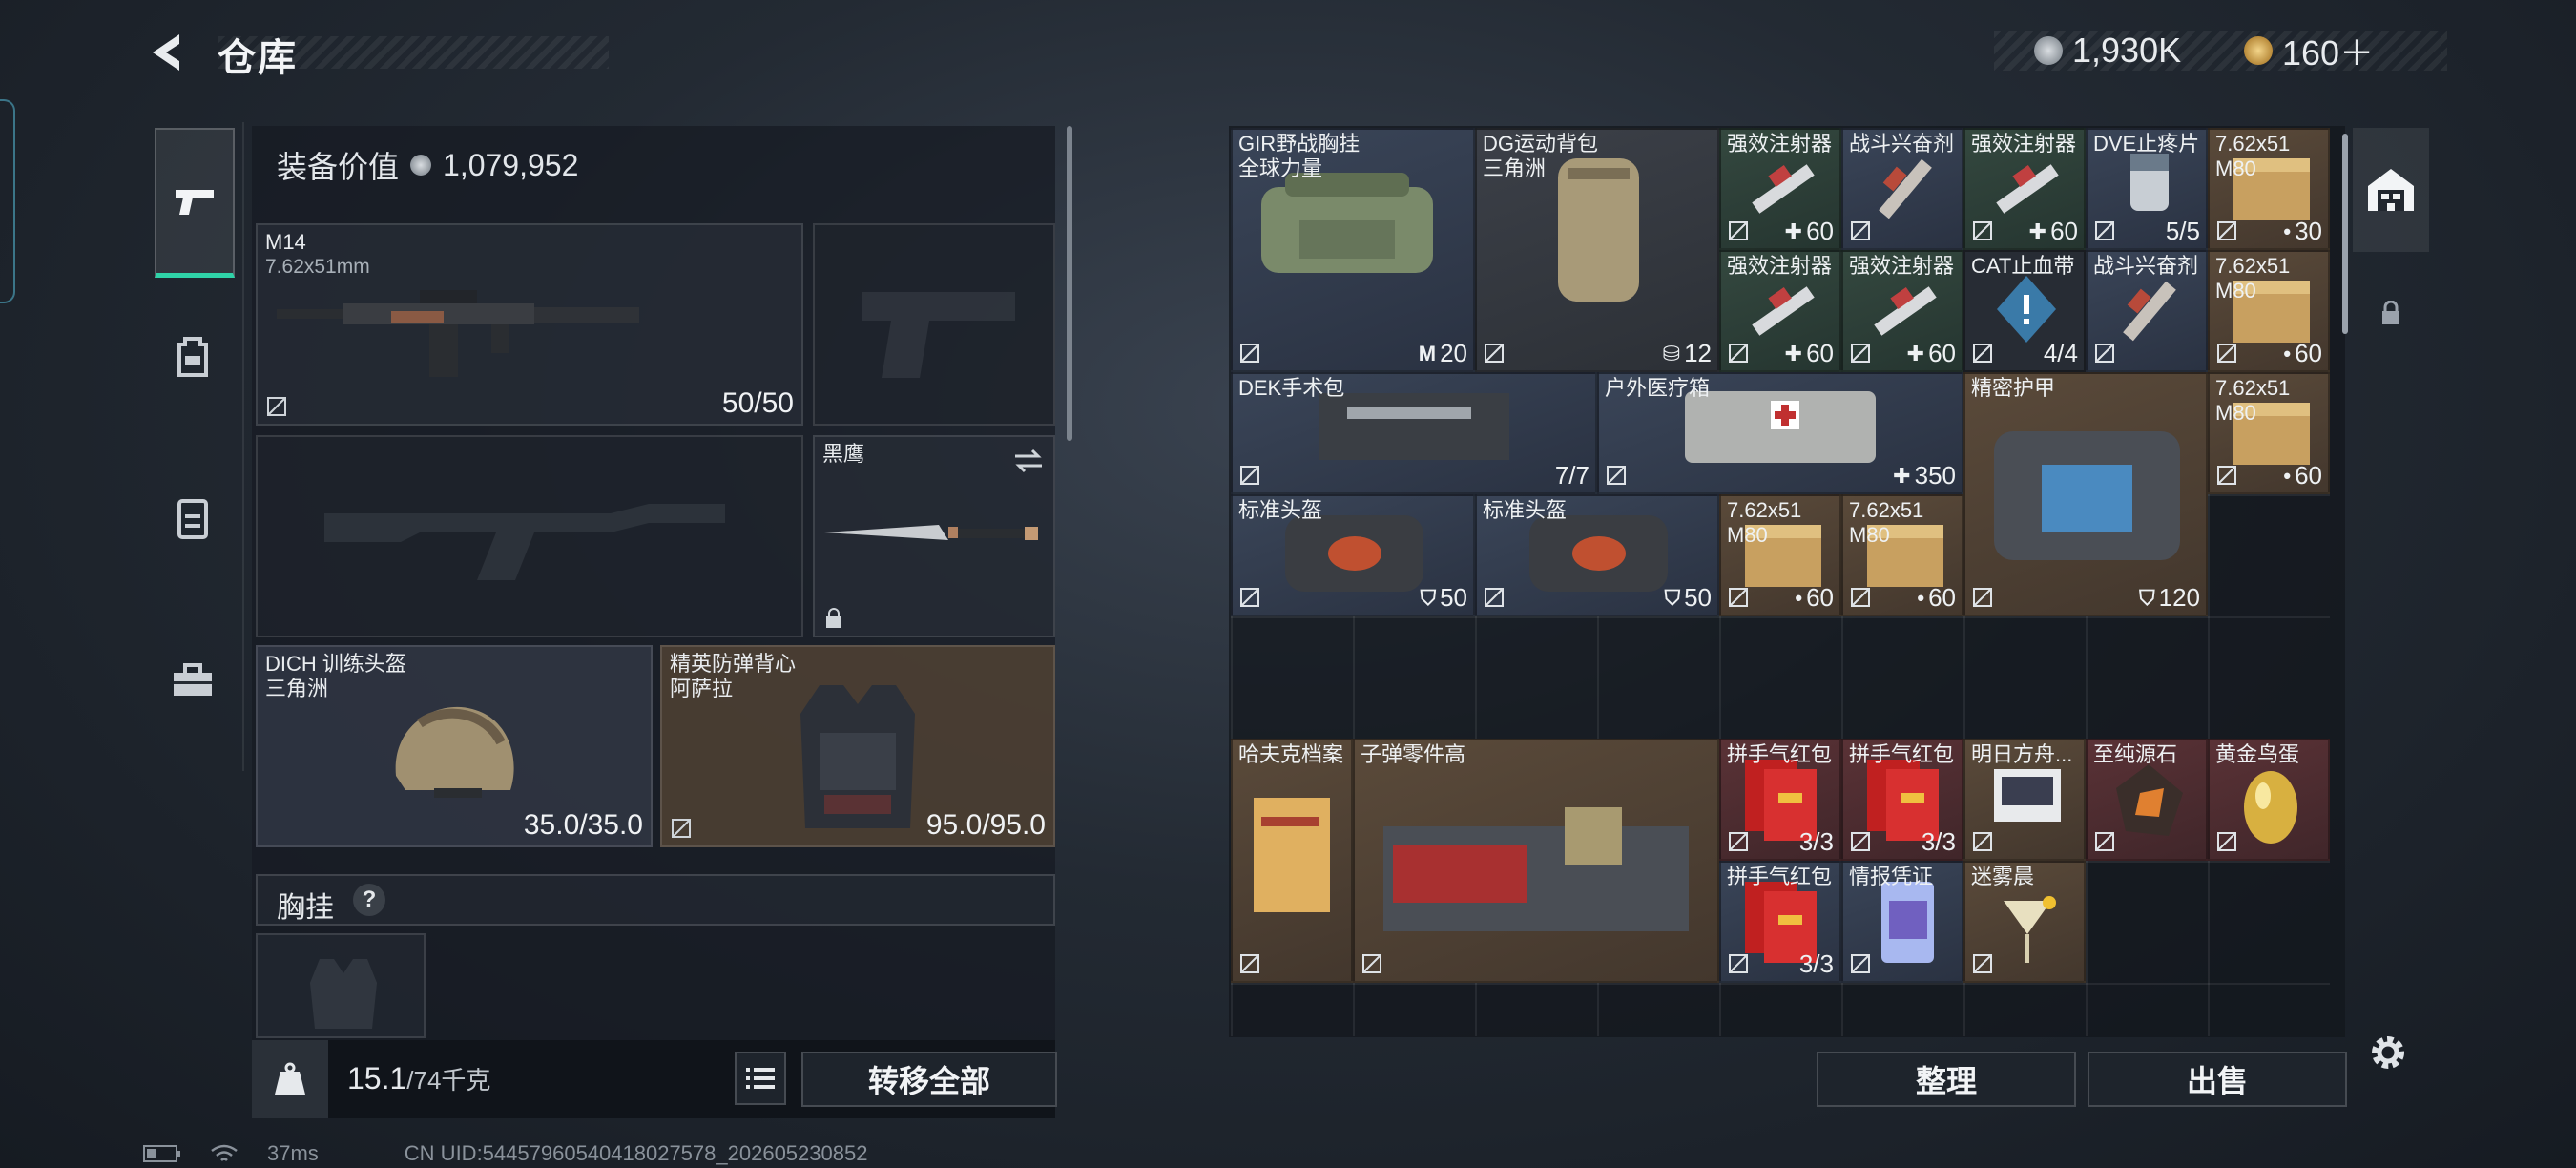  What do you see at coordinates (1815, 842) in the screenshot?
I see `item-count: 3/3` at bounding box center [1815, 842].